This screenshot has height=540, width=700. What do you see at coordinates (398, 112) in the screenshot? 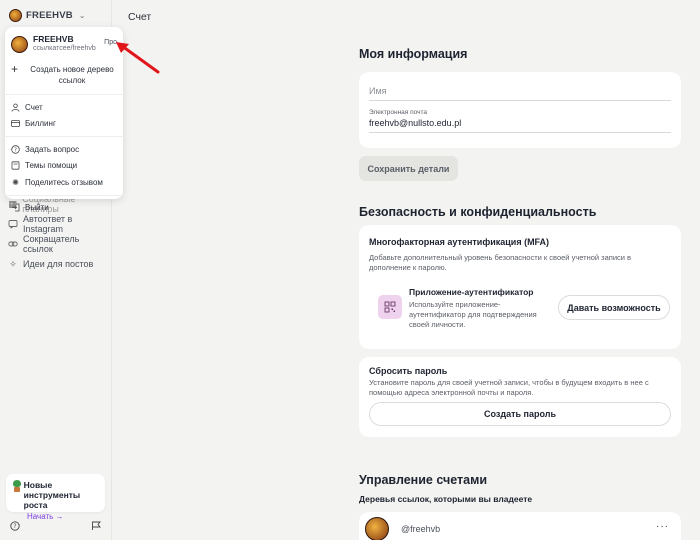
I see `email-label: Электронная почта` at bounding box center [398, 112].